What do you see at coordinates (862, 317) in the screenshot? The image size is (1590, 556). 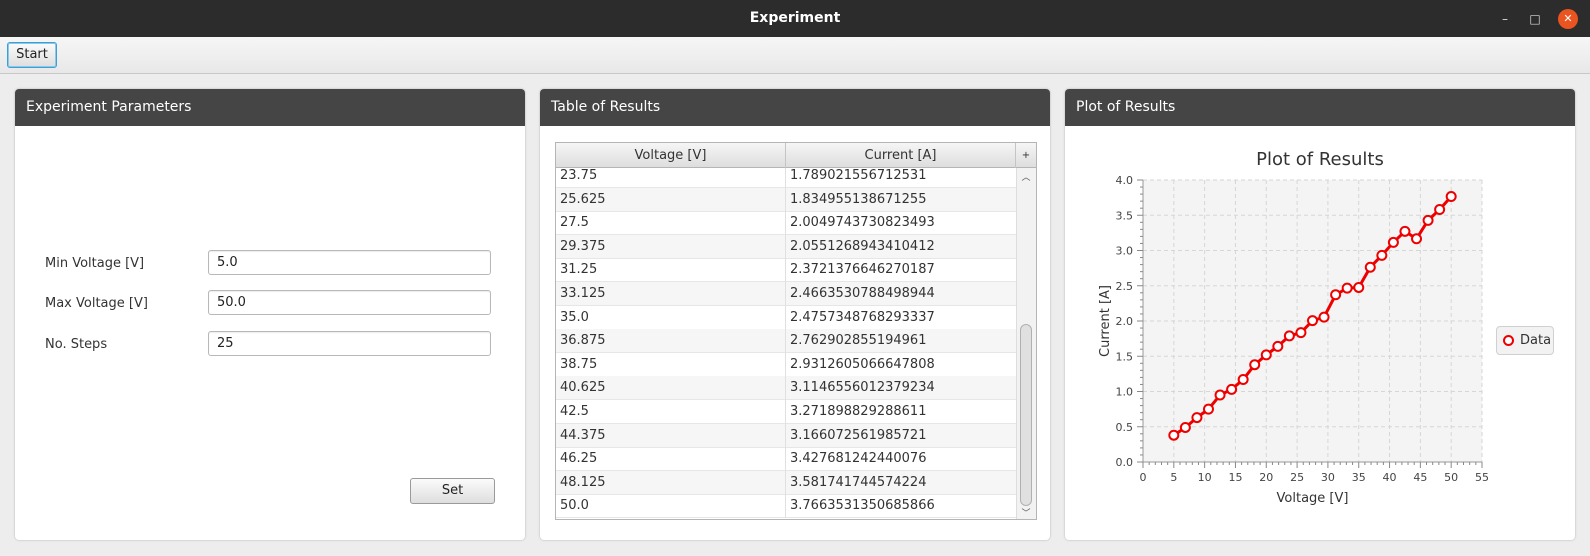 I see `current-cell: 2.4757348768293337` at bounding box center [862, 317].